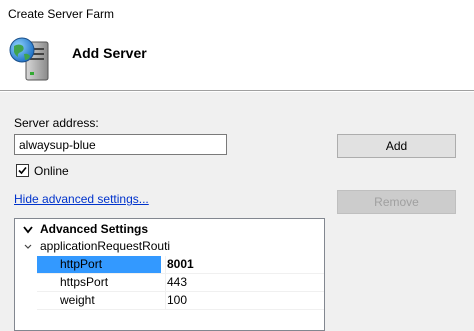  Describe the element at coordinates (396, 146) in the screenshot. I see `add-button: Add` at that location.